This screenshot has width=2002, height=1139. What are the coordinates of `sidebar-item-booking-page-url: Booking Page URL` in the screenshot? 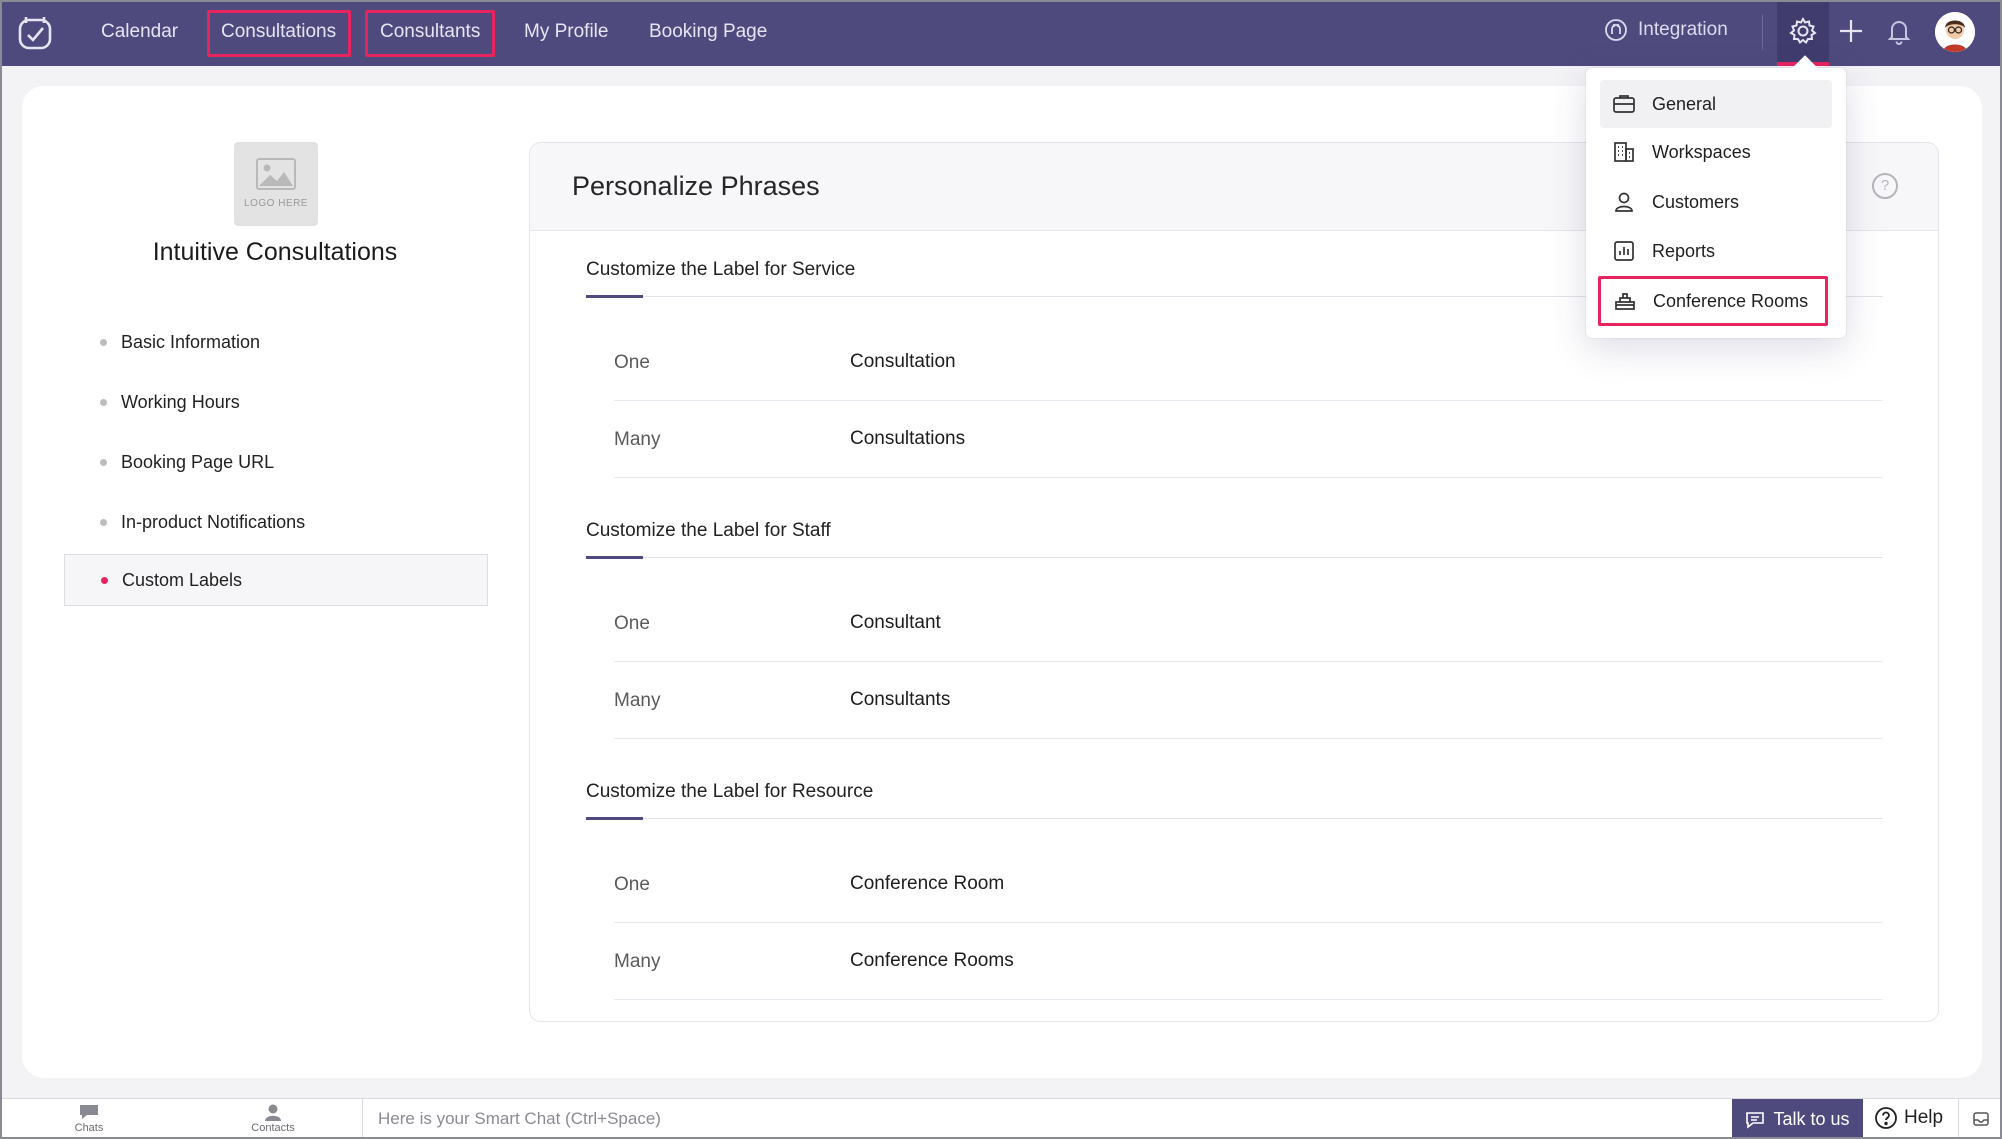 It's located at (276, 462).